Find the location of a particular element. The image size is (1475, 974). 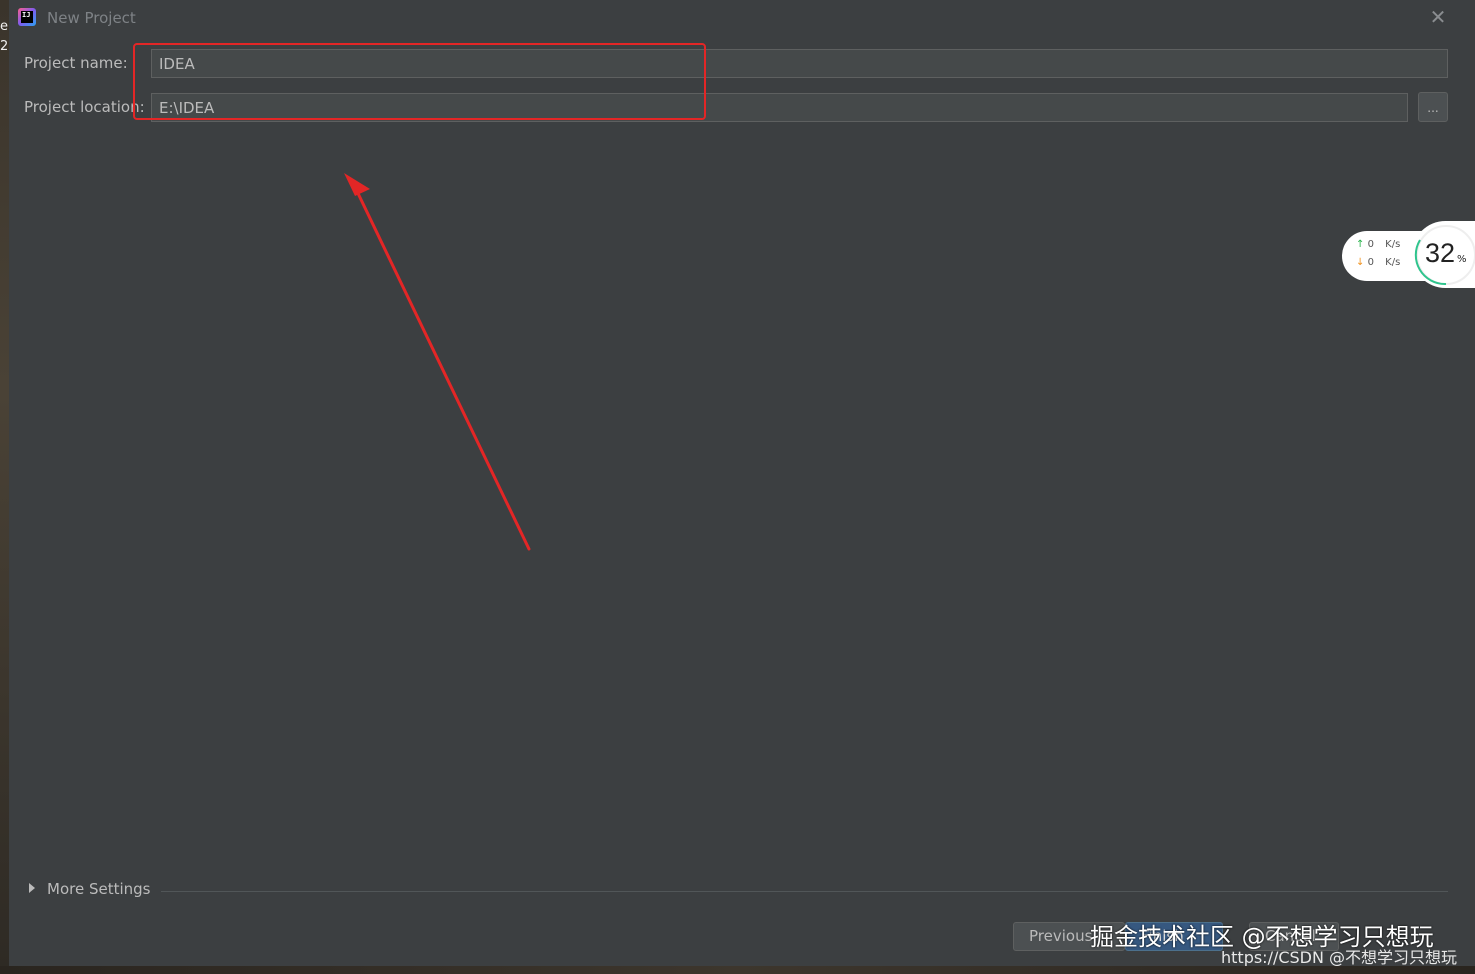

project-name-input is located at coordinates (799, 63).